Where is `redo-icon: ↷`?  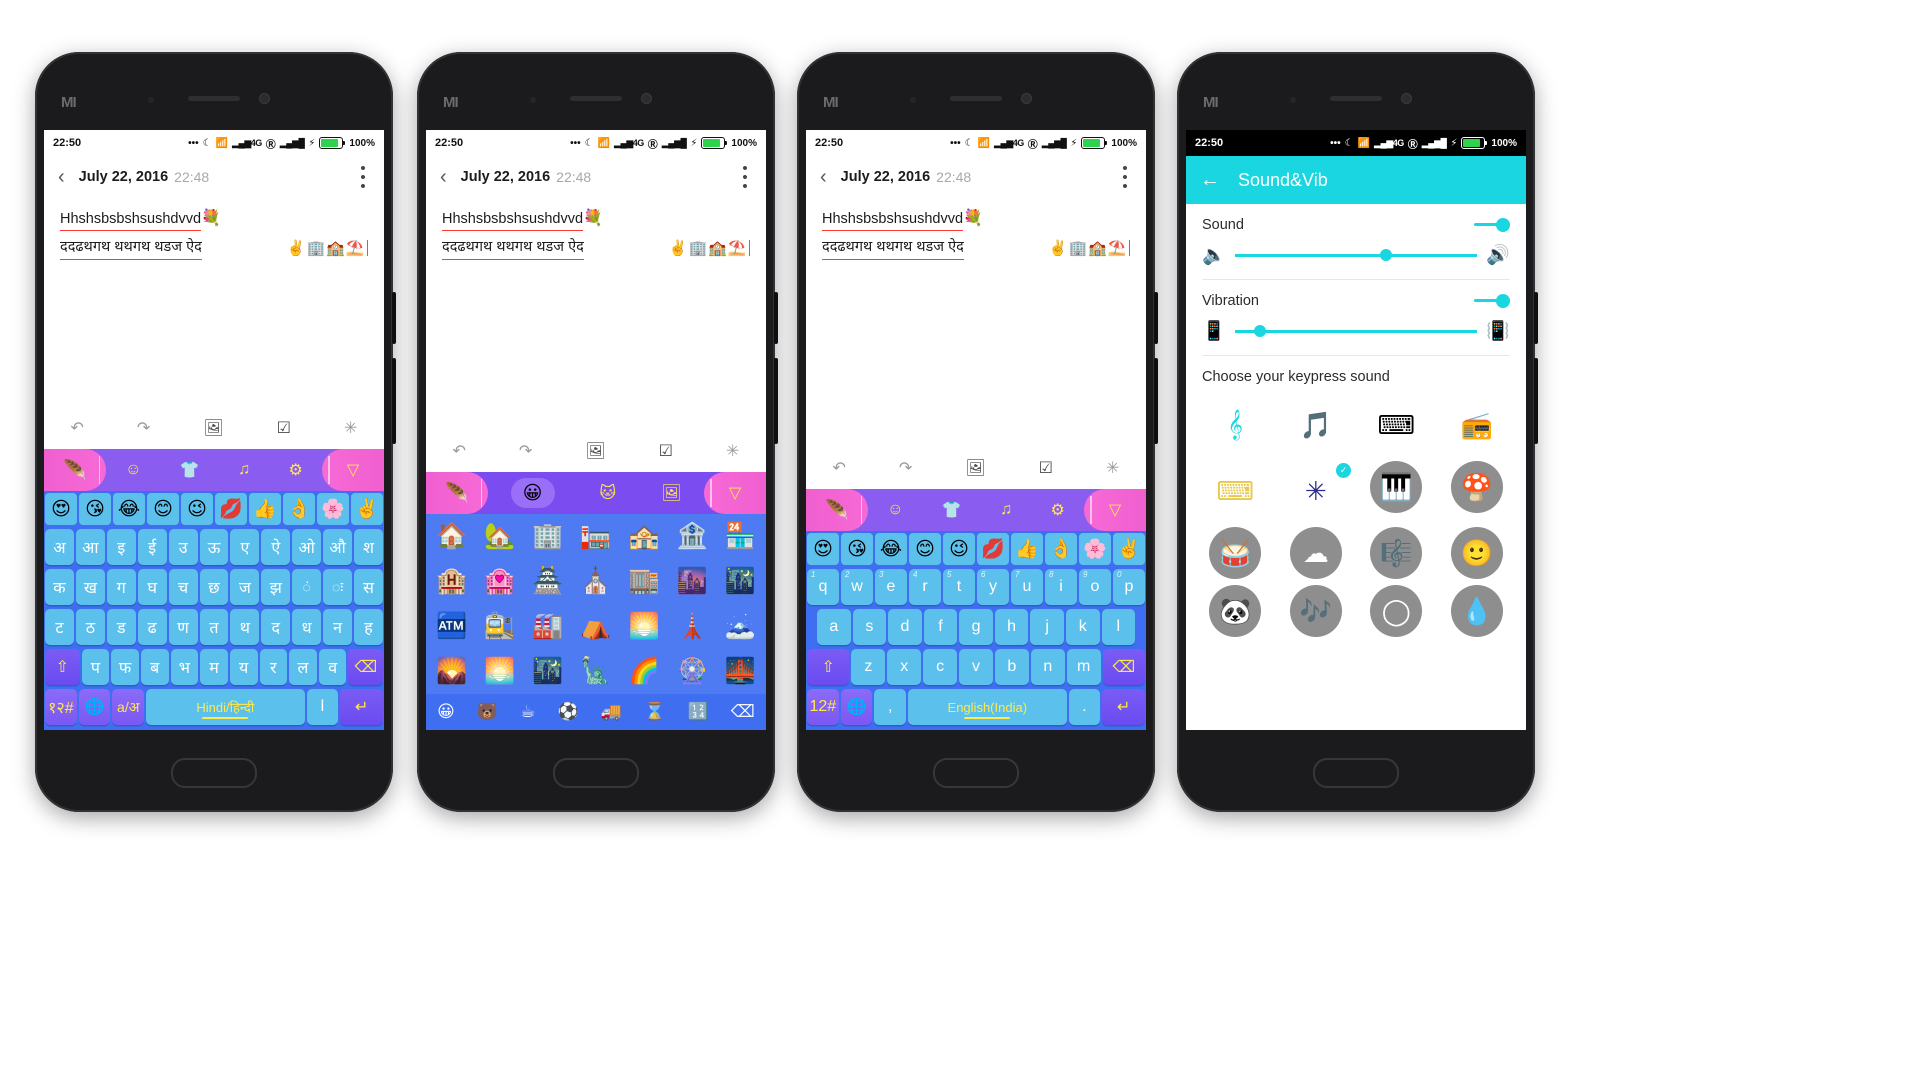
redo-icon: ↷ is located at coordinates (525, 451).